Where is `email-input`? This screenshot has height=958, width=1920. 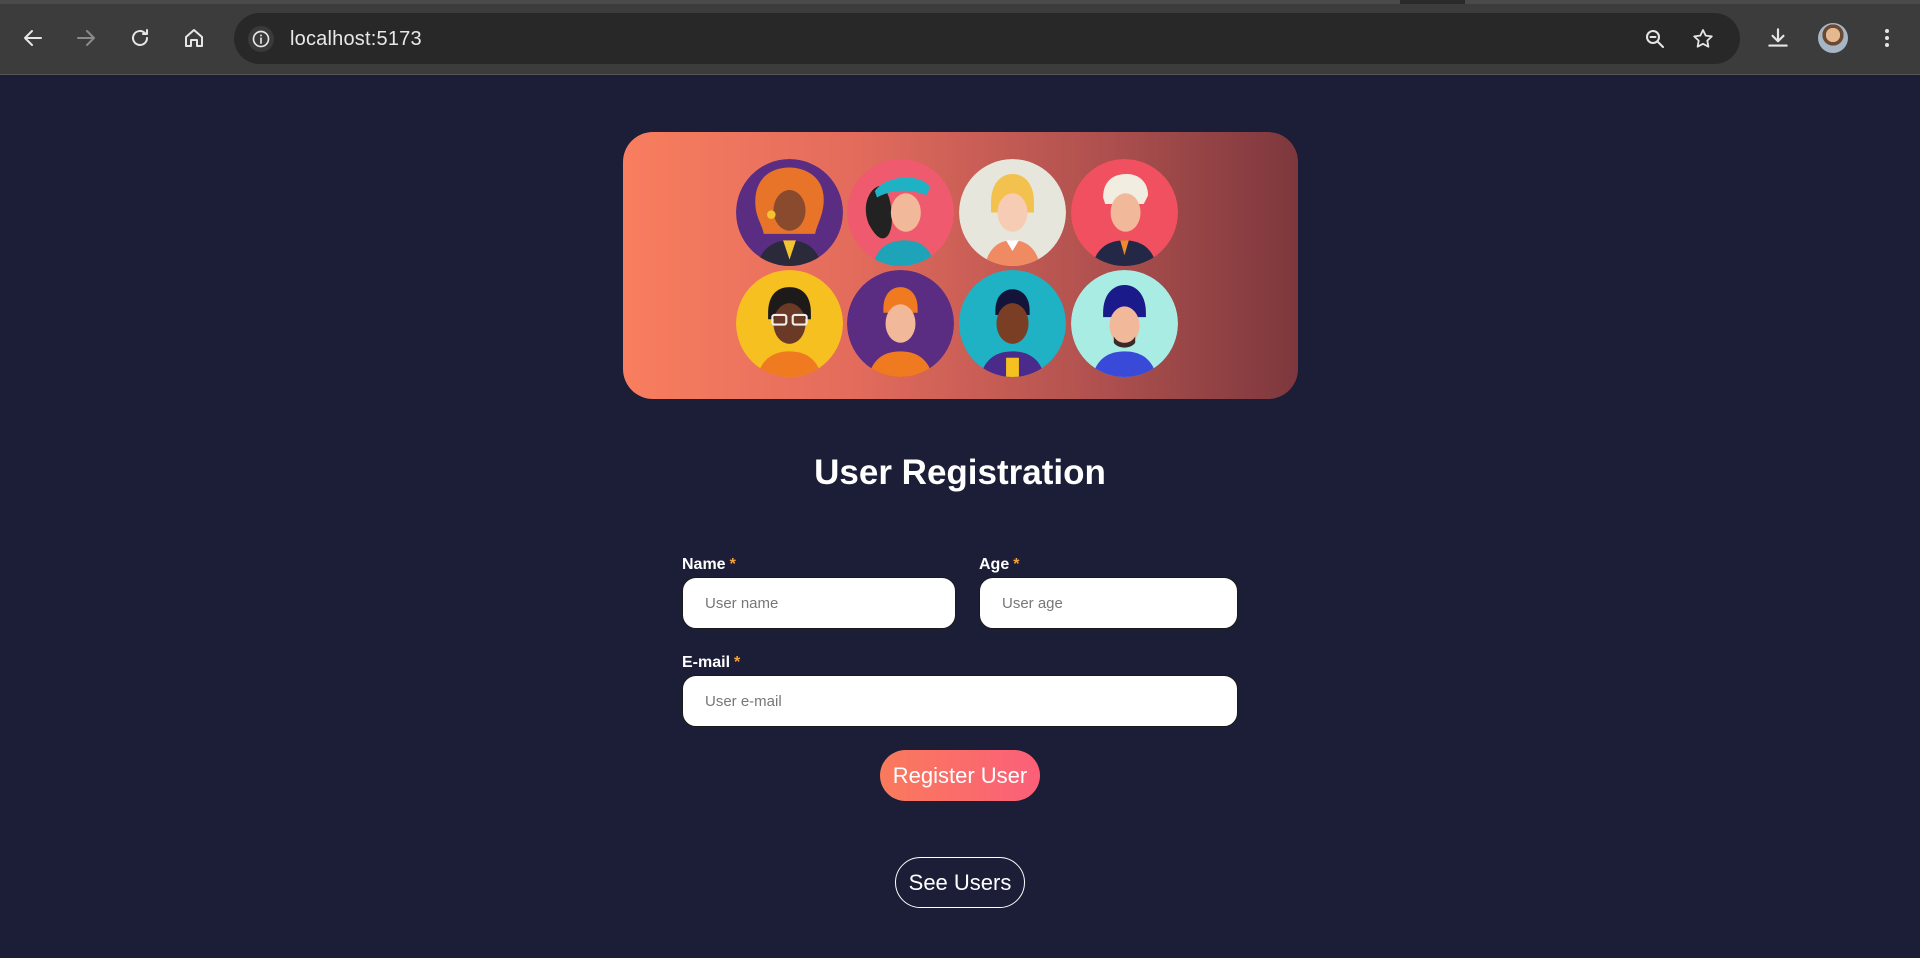 email-input is located at coordinates (960, 701).